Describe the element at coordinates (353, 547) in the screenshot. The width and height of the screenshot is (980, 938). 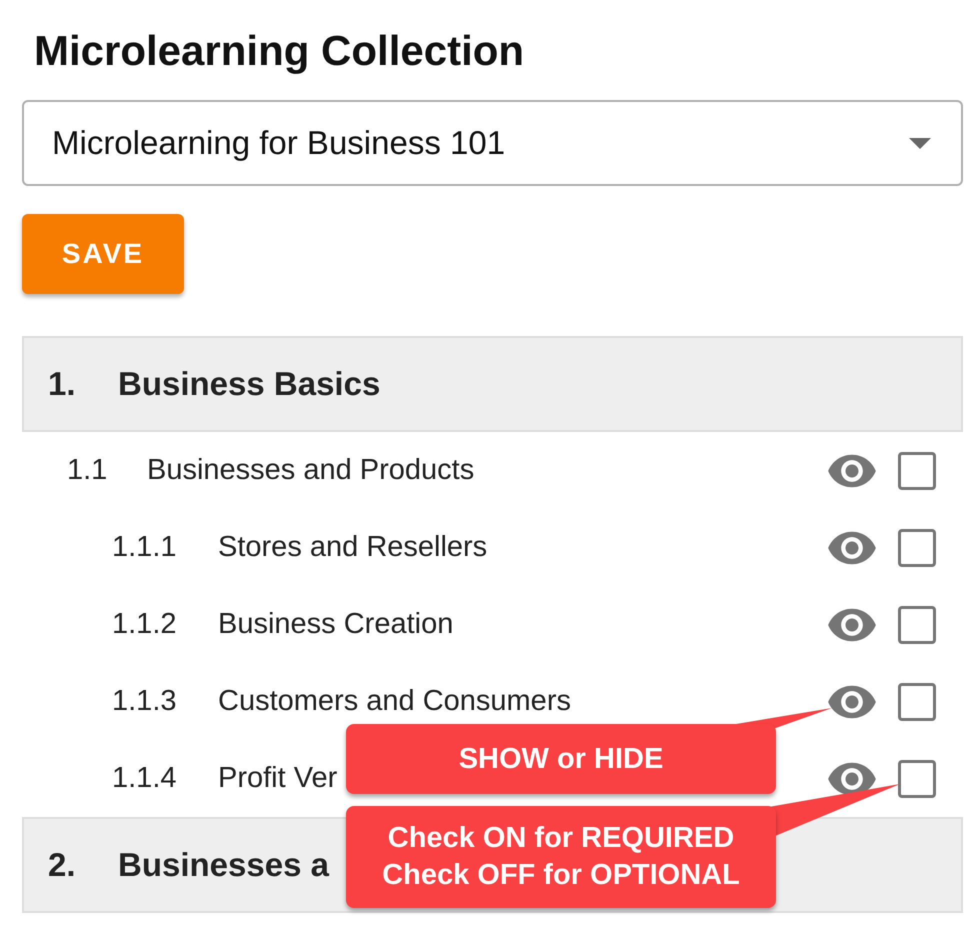
I see `item-title: Stores and Resellers` at that location.